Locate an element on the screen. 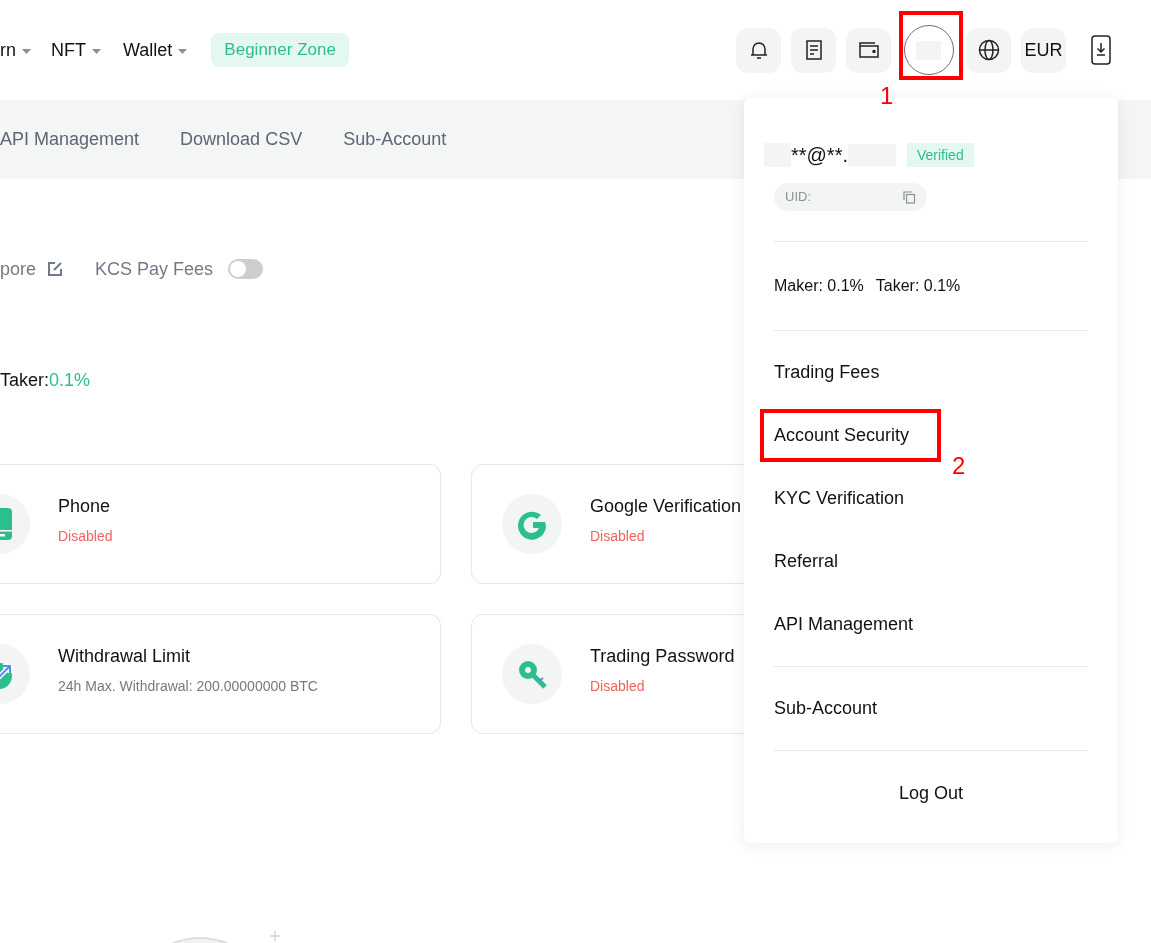 The image size is (1151, 943). kcs-pay-fees-label: KCS Pay Fees is located at coordinates (154, 269).